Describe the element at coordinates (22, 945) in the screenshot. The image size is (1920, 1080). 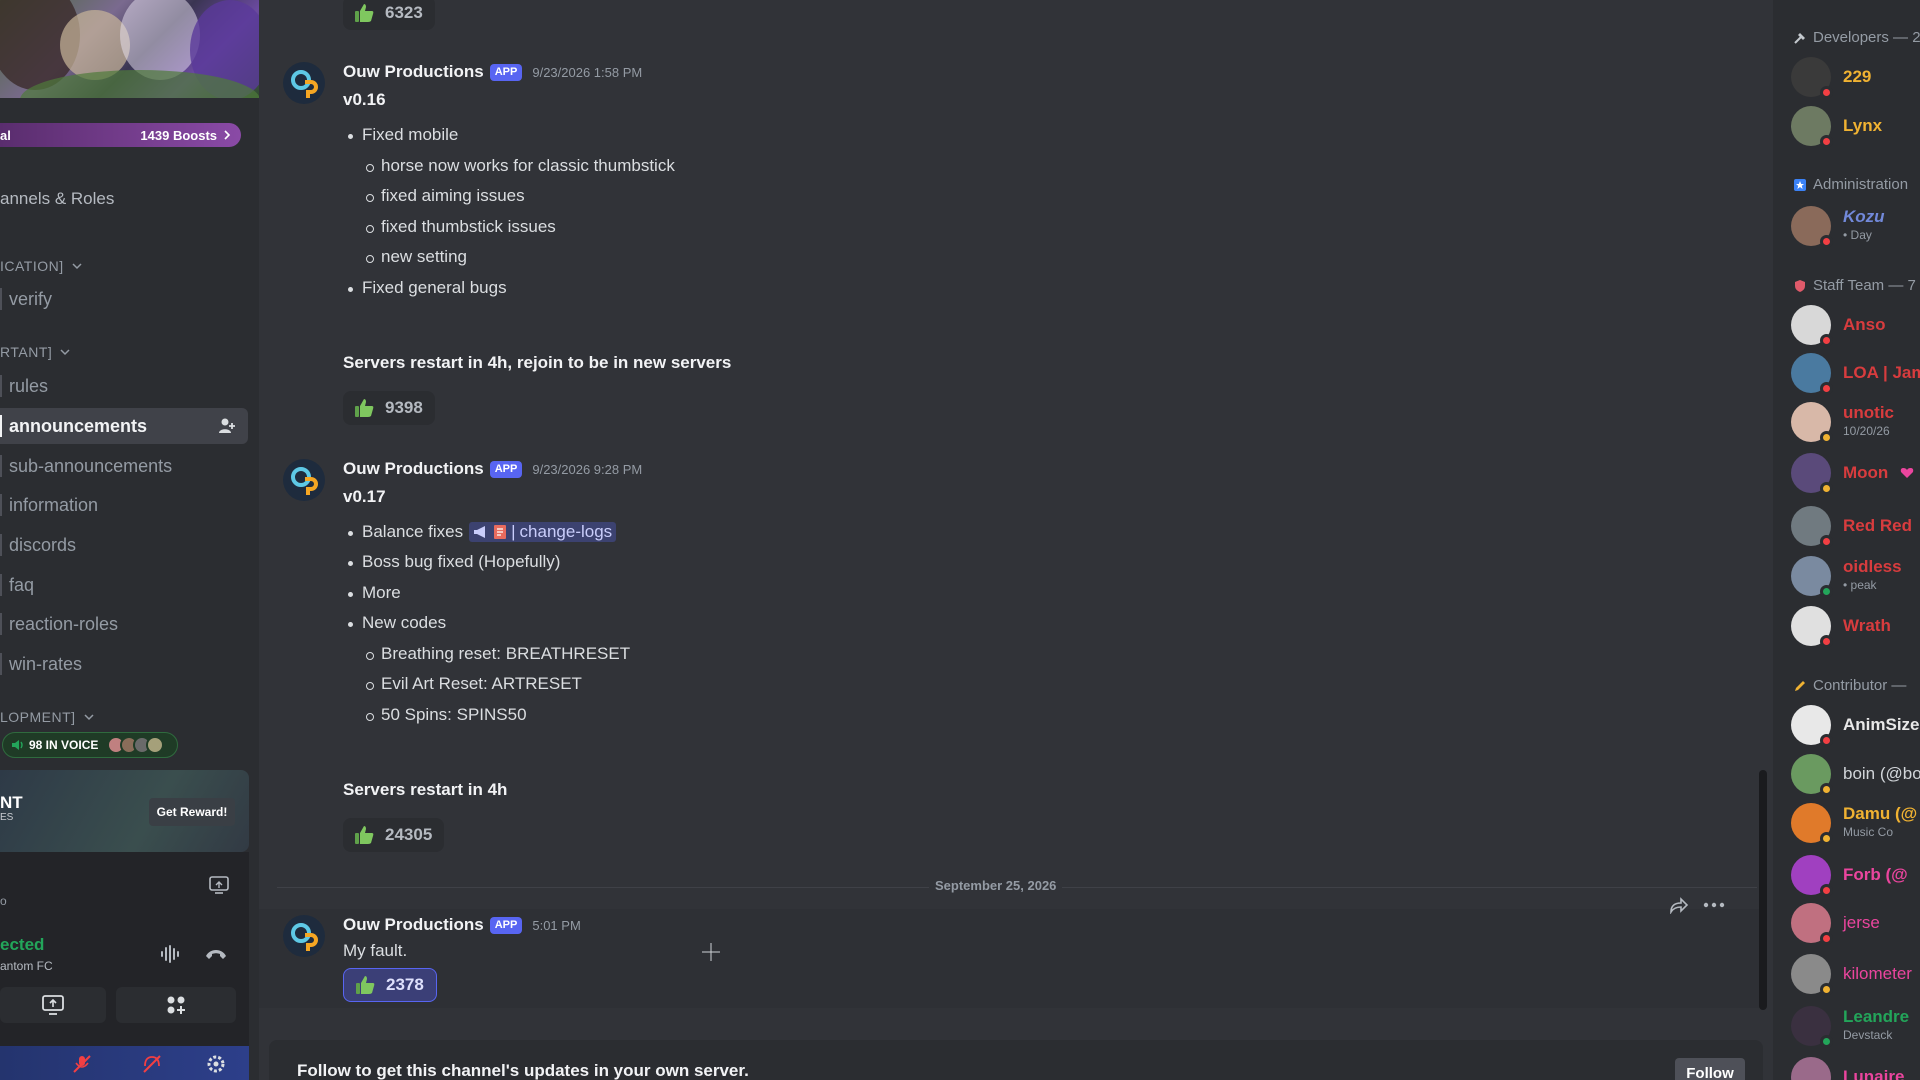
I see `voice-connected-status: ected` at that location.